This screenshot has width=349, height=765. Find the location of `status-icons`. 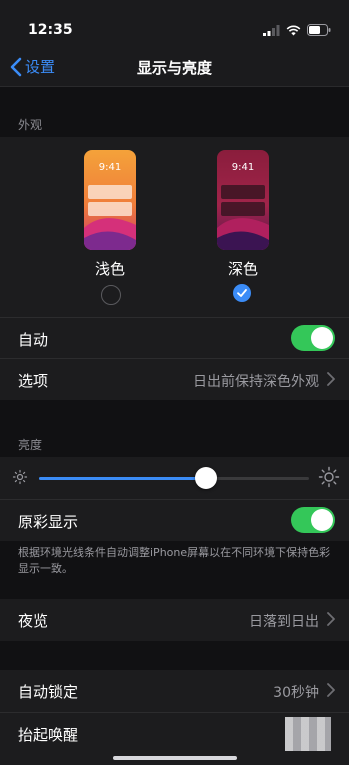

status-icons is located at coordinates (297, 30).